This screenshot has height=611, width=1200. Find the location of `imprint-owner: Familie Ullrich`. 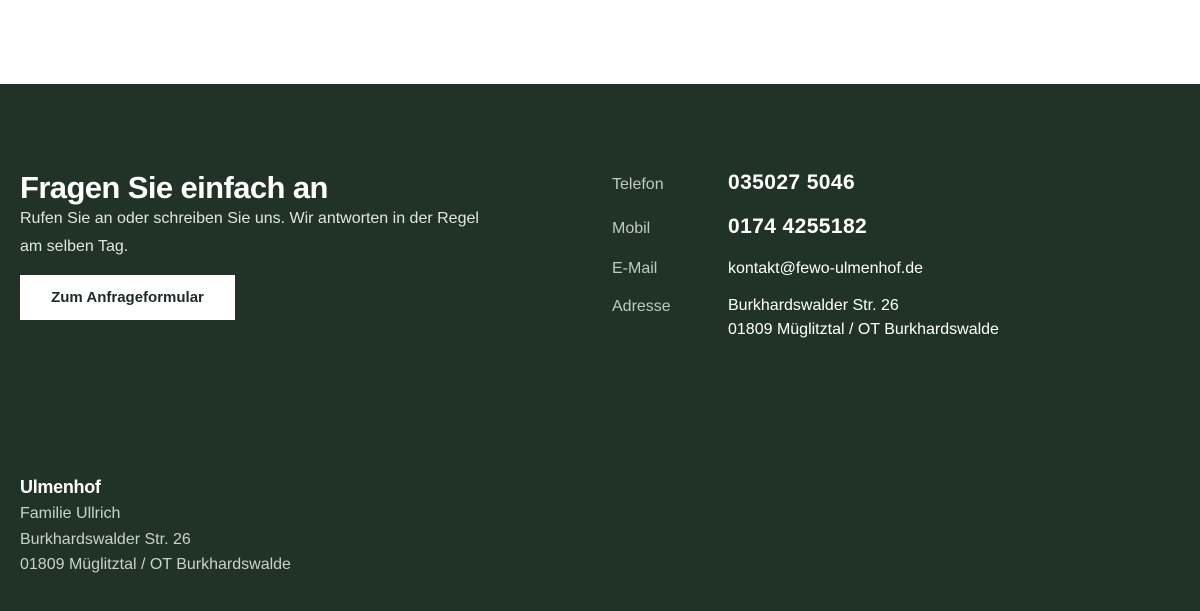

imprint-owner: Familie Ullrich is located at coordinates (70, 513).